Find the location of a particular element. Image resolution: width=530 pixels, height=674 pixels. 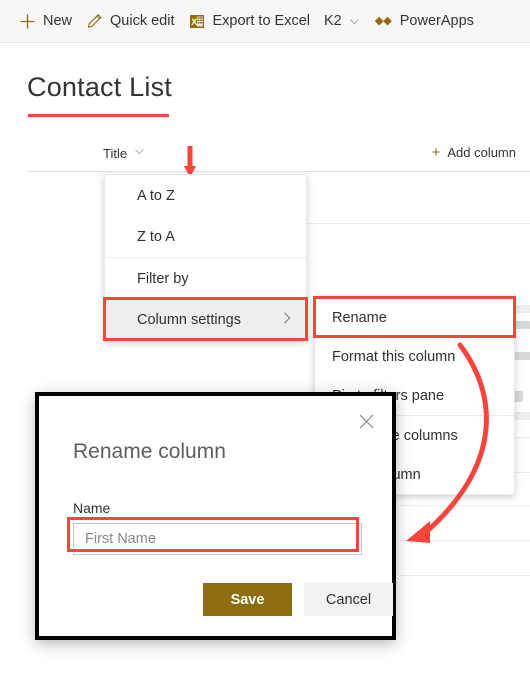

menu-item-filter-by: Filter by is located at coordinates (205, 278).